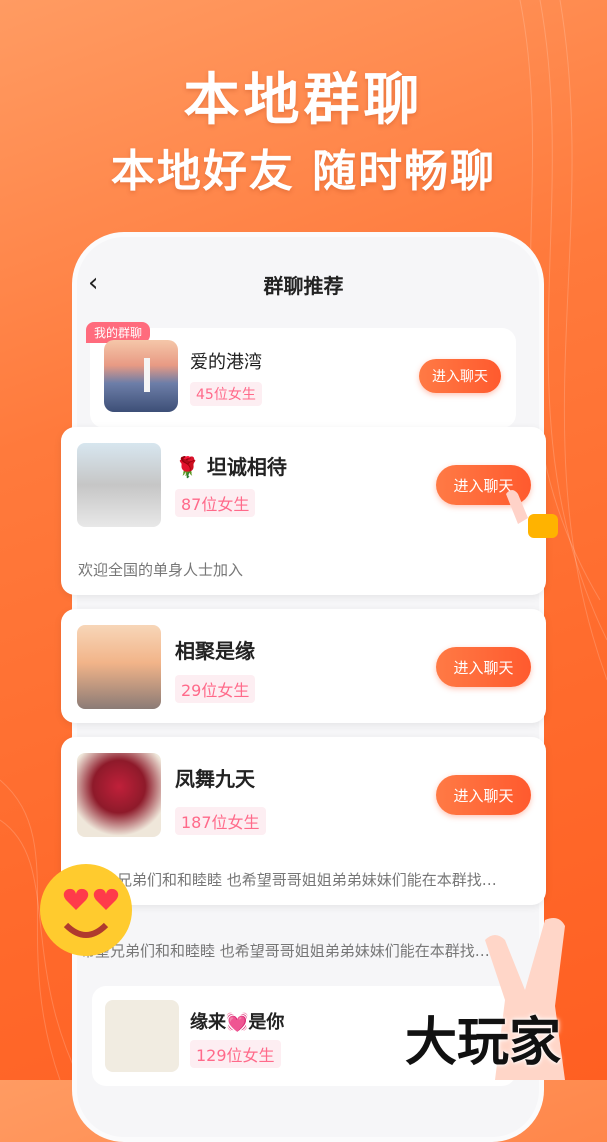 The width and height of the screenshot is (607, 1142). I want to click on member-count: 29位女生, so click(215, 689).